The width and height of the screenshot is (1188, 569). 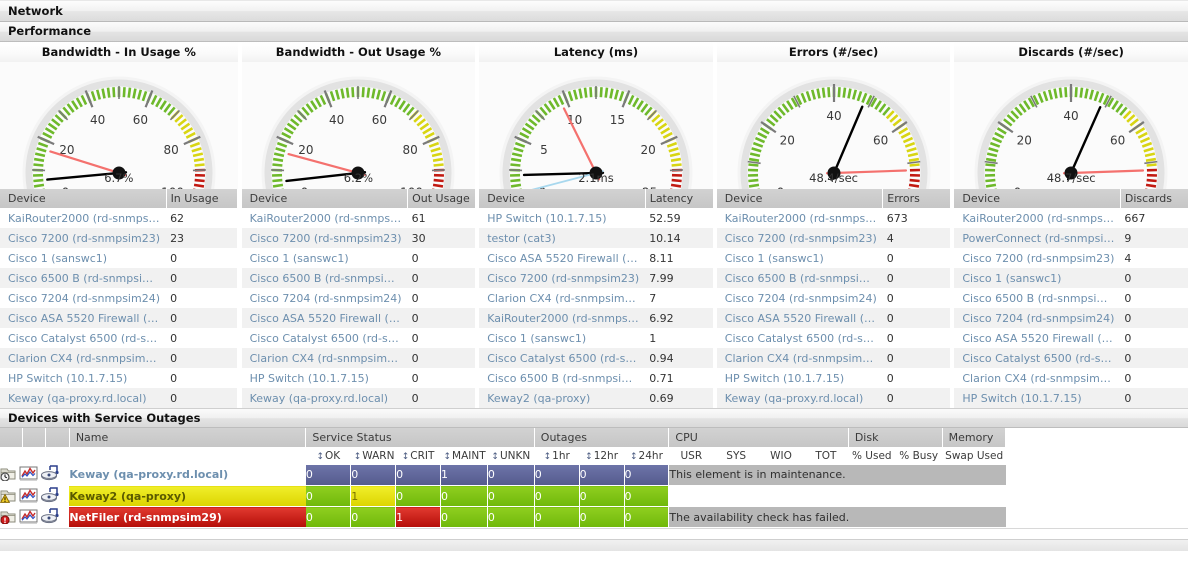 I want to click on row-device-name: Keway2 (qa-proxy), so click(x=187, y=496).